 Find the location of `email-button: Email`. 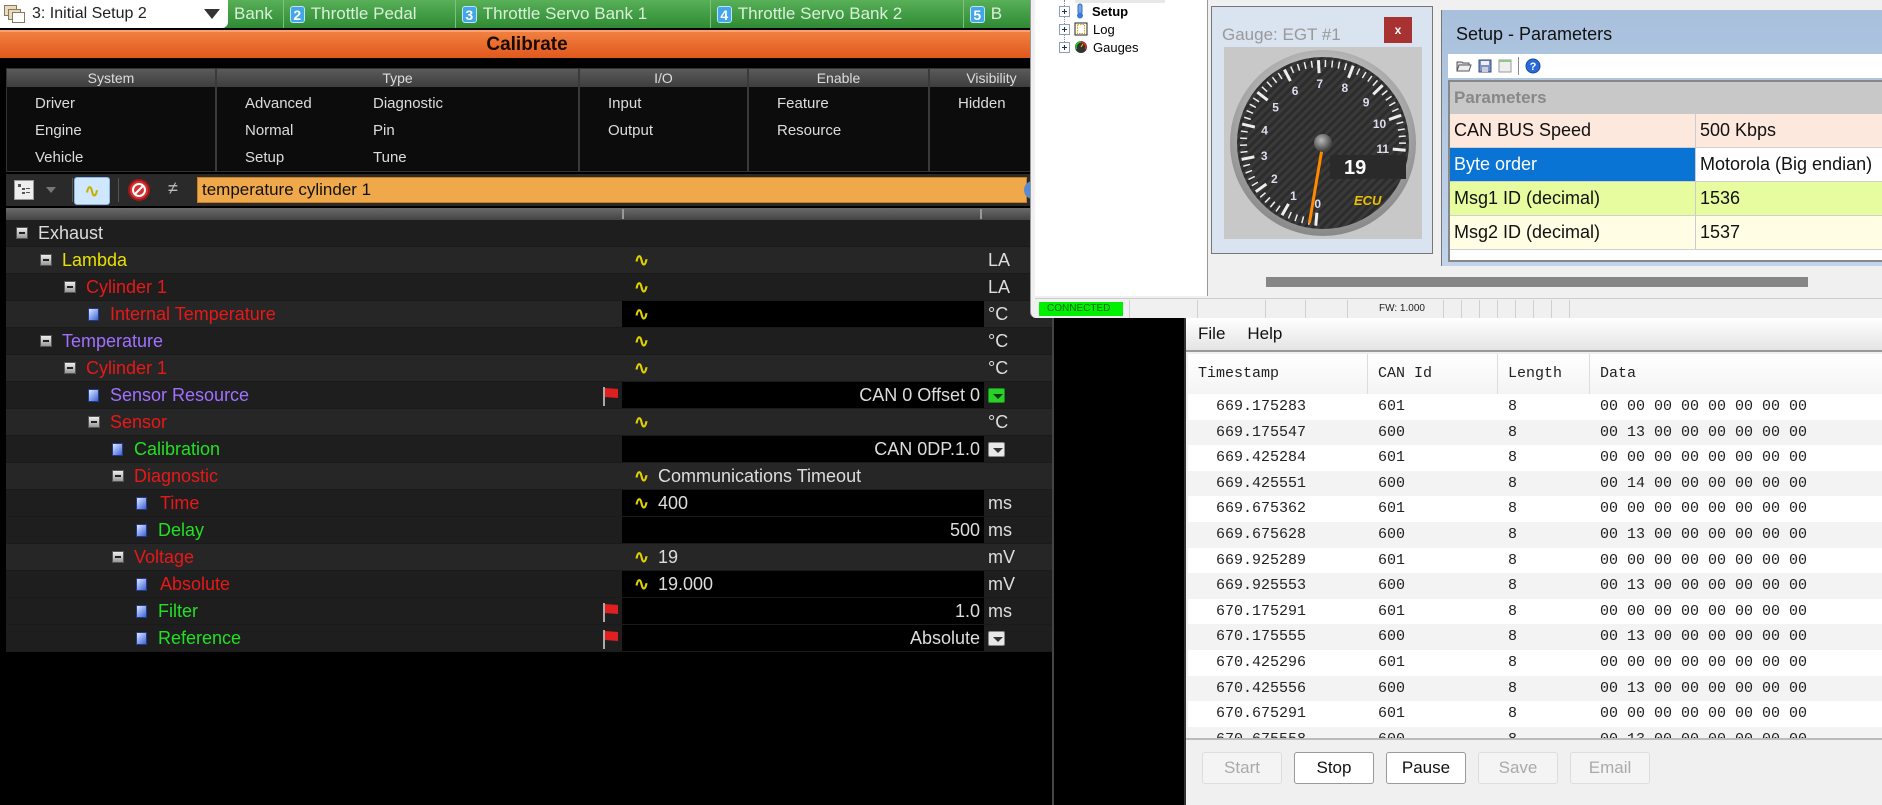

email-button: Email is located at coordinates (1610, 768).